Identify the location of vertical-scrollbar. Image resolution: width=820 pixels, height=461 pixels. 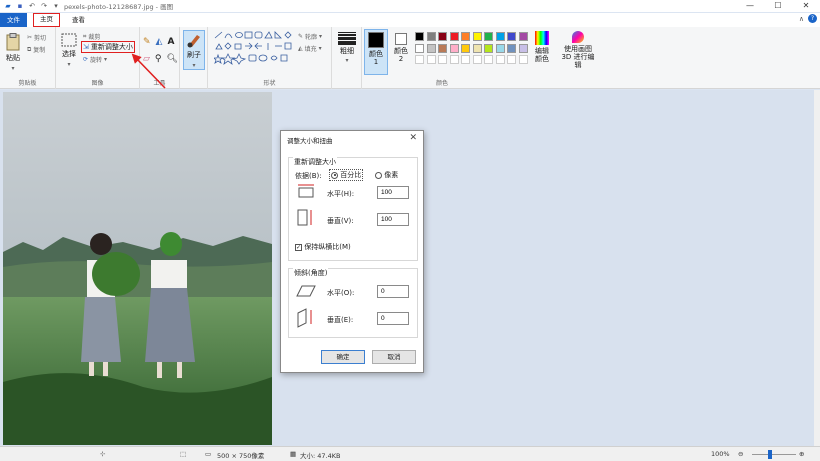
(817, 268).